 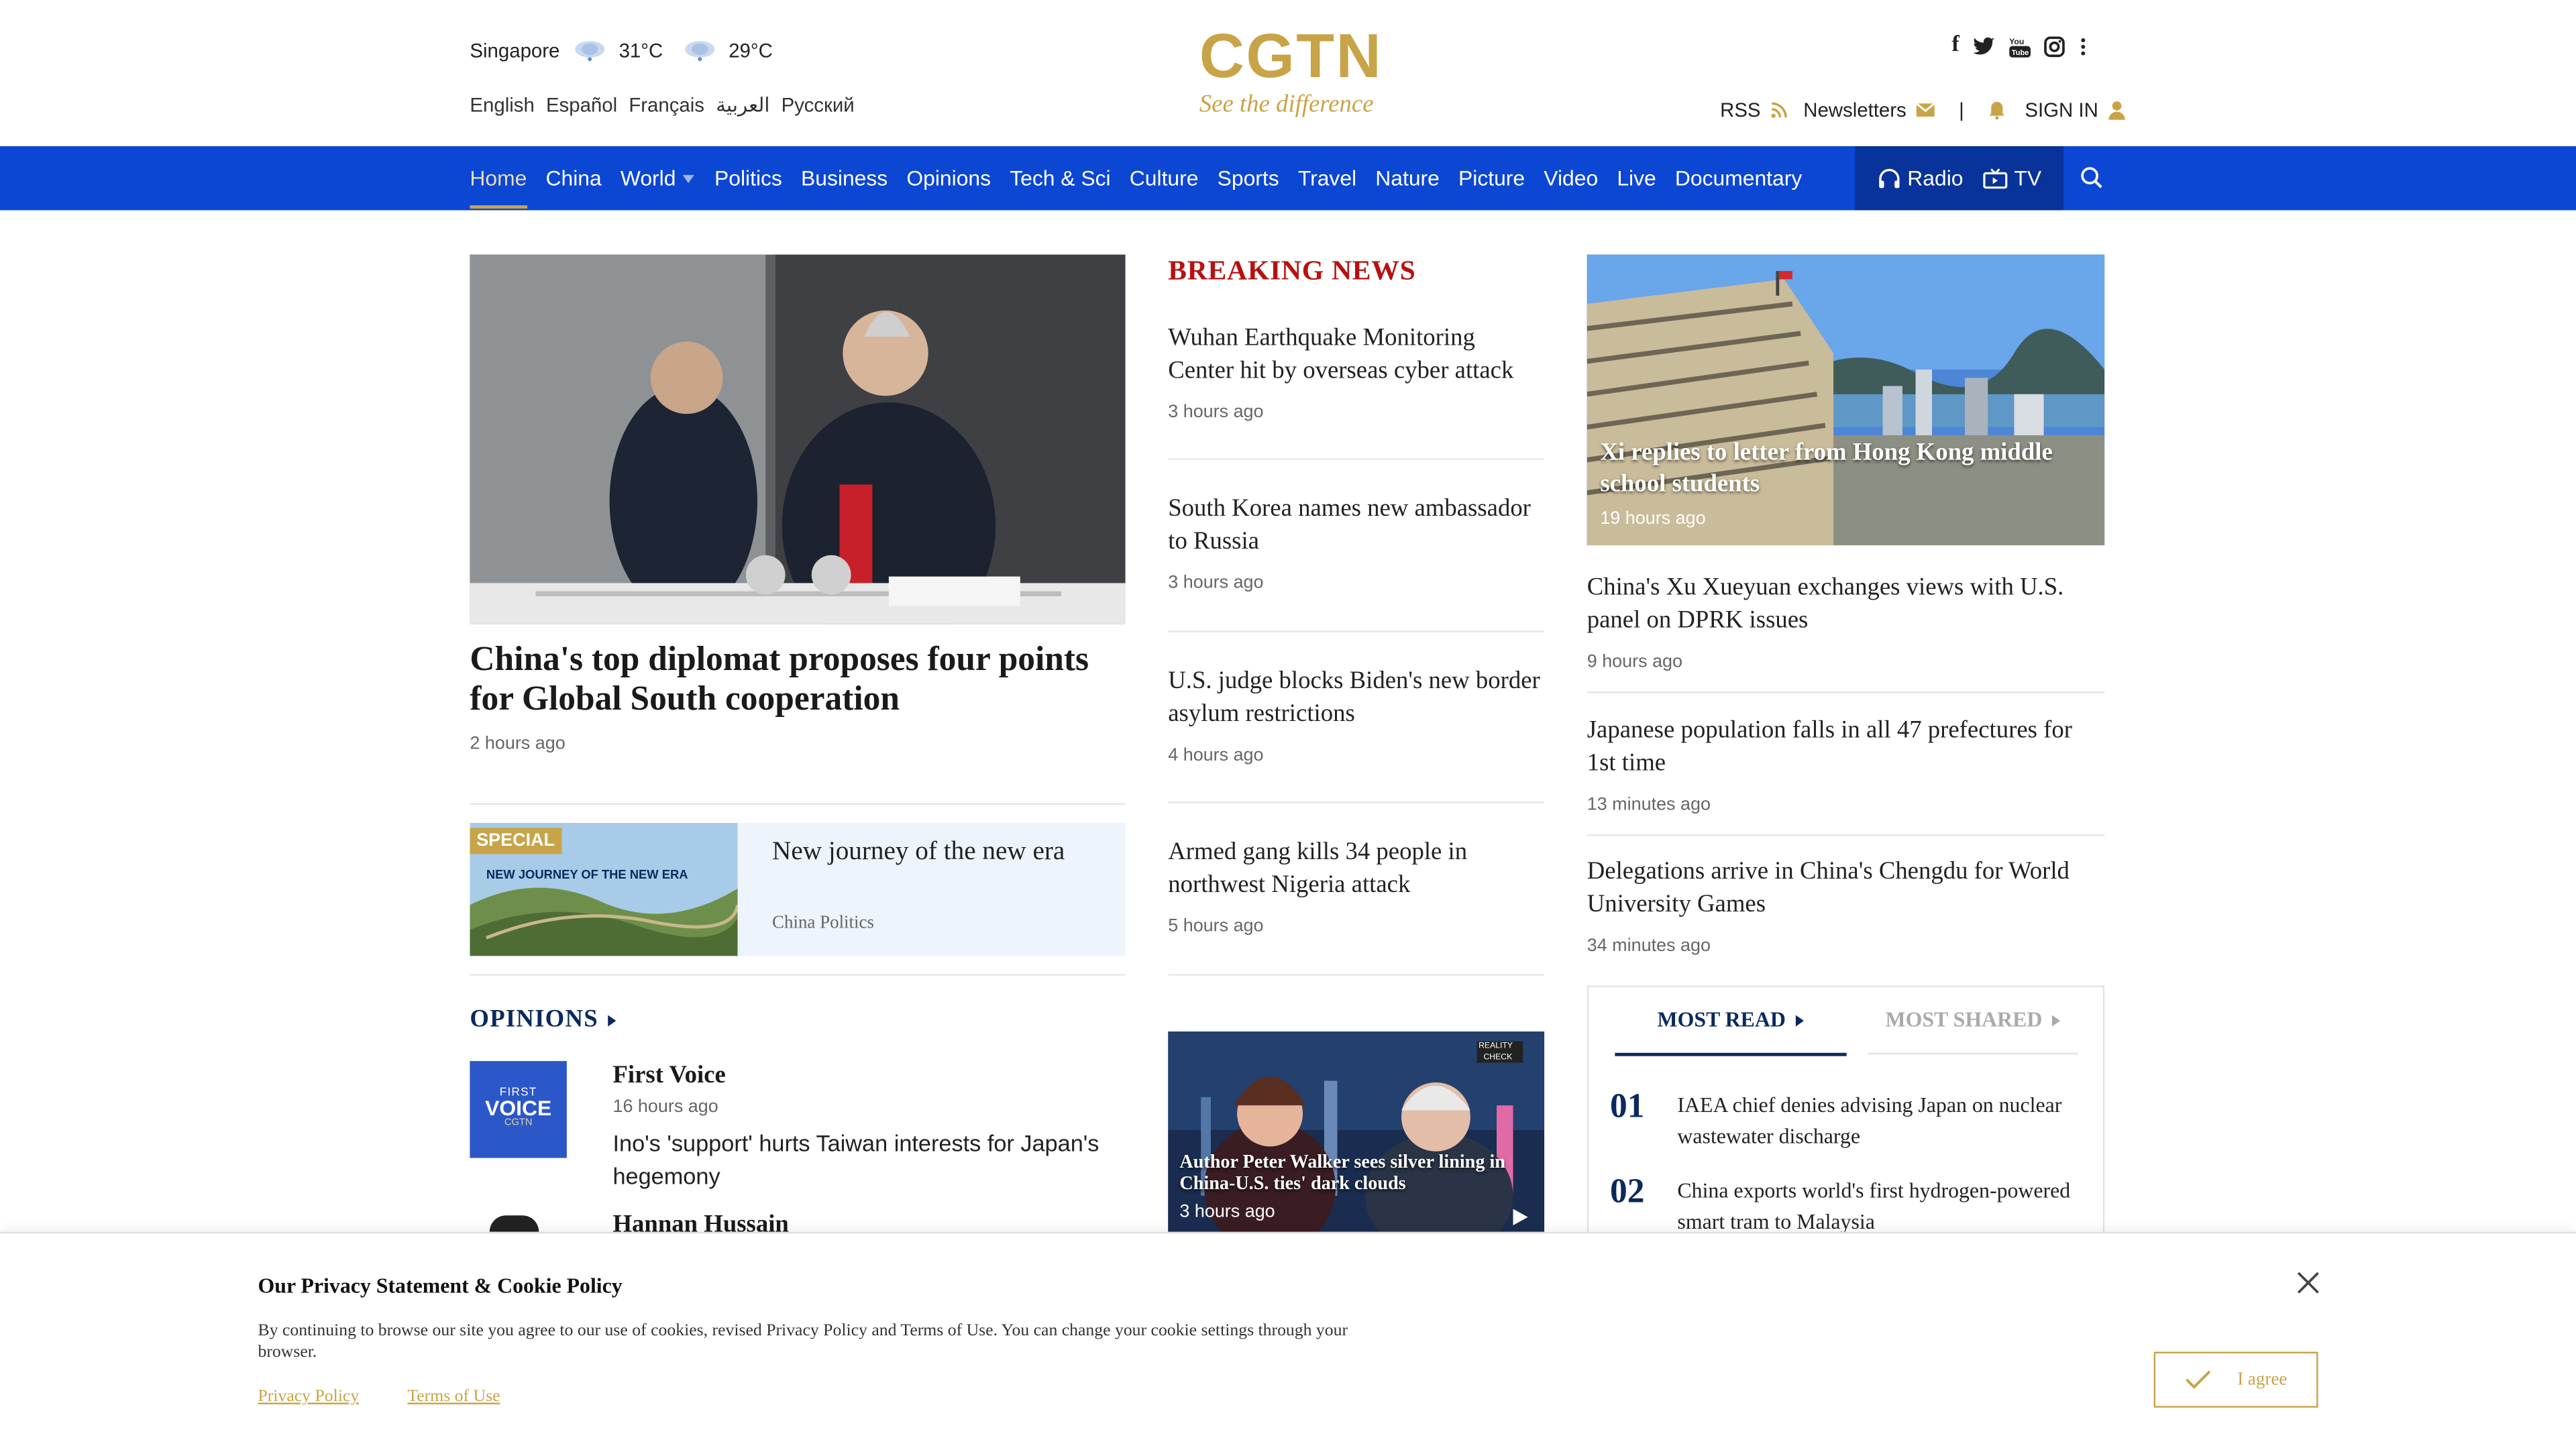 I want to click on nav-item-home: Home, so click(x=498, y=187).